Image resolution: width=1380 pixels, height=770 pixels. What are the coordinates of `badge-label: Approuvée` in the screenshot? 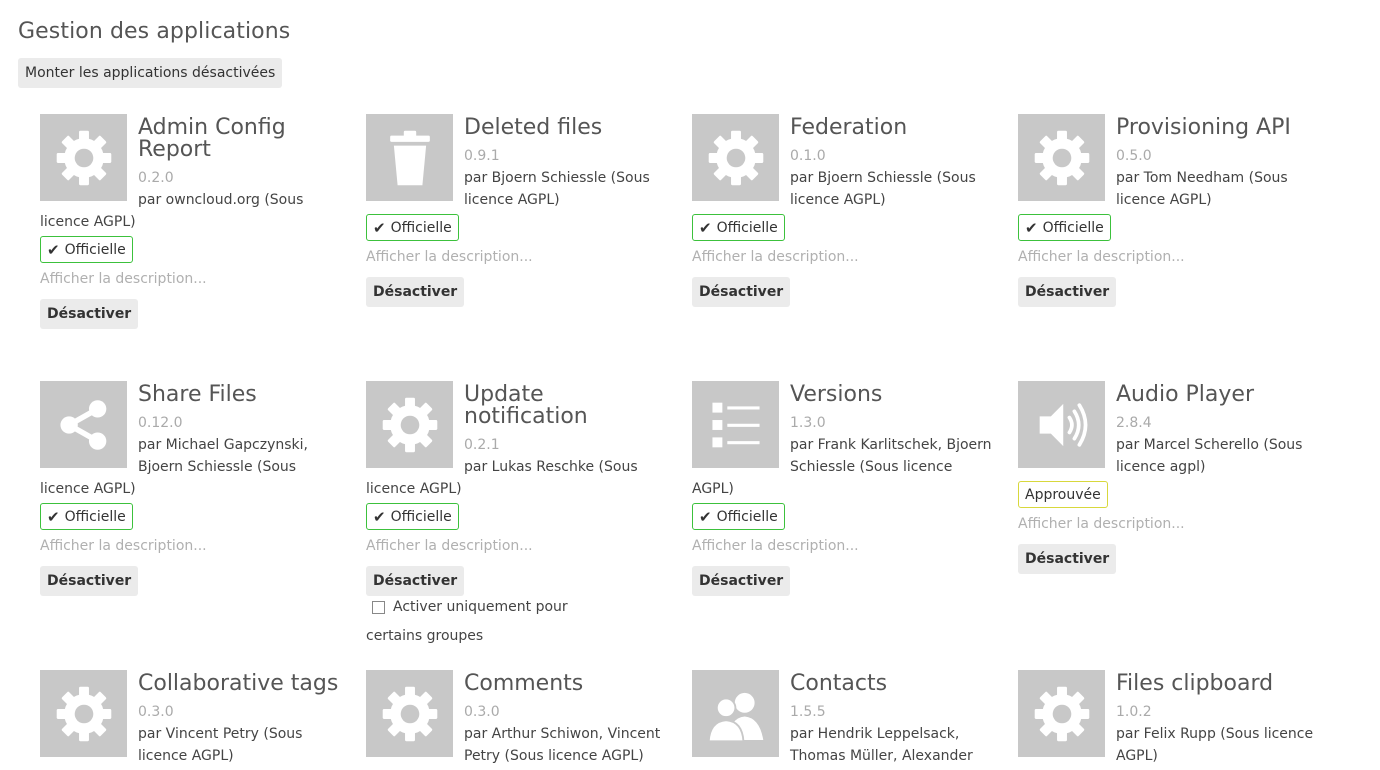 It's located at (1063, 494).